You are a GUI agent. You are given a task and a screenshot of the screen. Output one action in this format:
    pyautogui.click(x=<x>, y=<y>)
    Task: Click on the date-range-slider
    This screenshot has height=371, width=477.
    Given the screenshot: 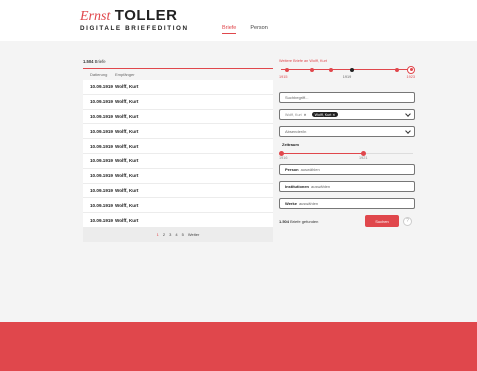 What is the action you would take?
    pyautogui.click(x=347, y=153)
    